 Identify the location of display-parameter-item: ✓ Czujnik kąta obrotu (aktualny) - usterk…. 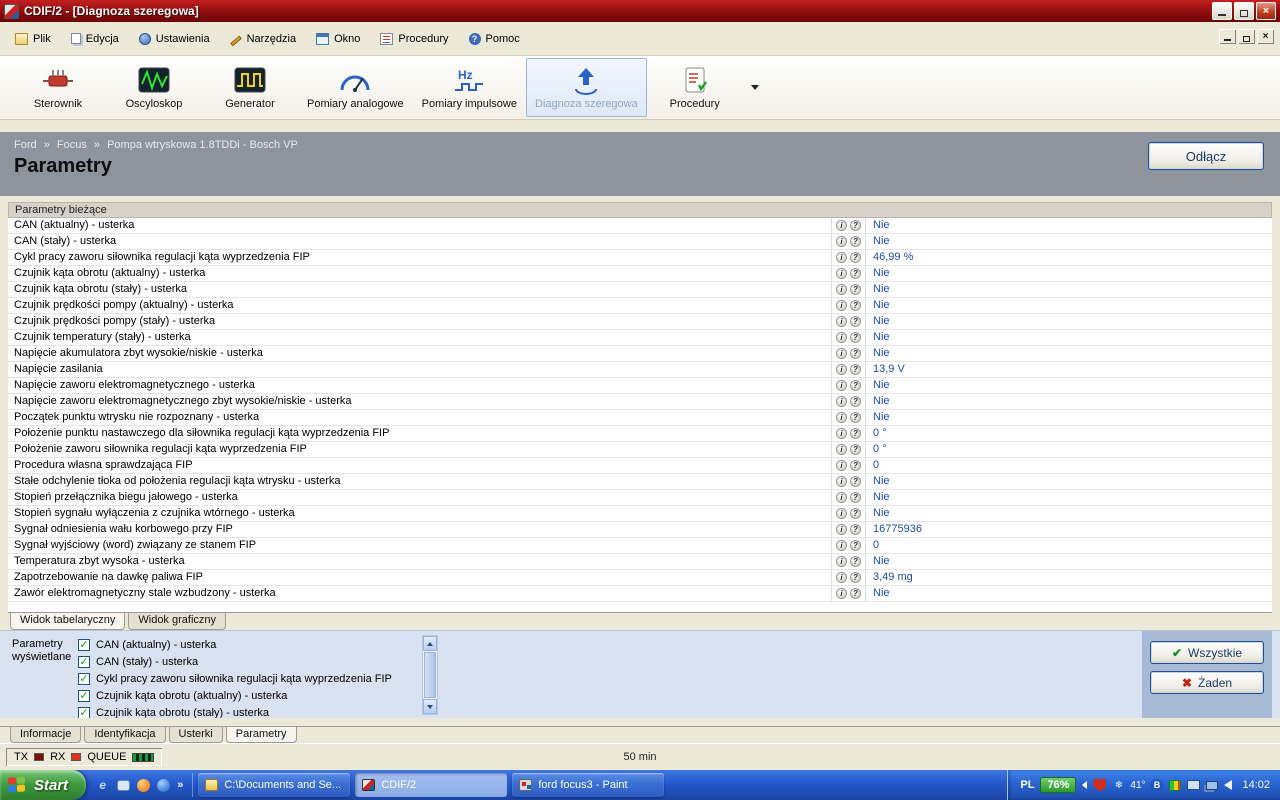
(250, 695).